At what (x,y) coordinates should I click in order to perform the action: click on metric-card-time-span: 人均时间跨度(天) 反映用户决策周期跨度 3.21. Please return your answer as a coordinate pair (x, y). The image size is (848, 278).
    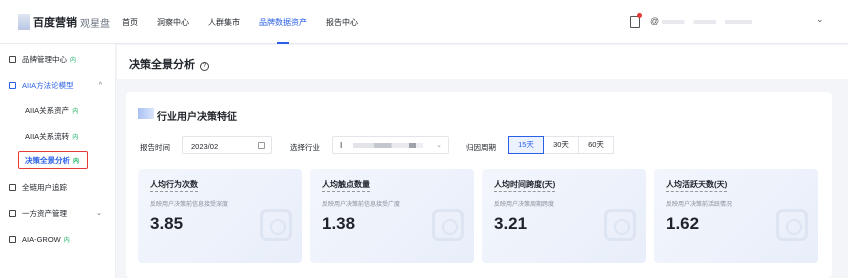
    Looking at the image, I should click on (564, 216).